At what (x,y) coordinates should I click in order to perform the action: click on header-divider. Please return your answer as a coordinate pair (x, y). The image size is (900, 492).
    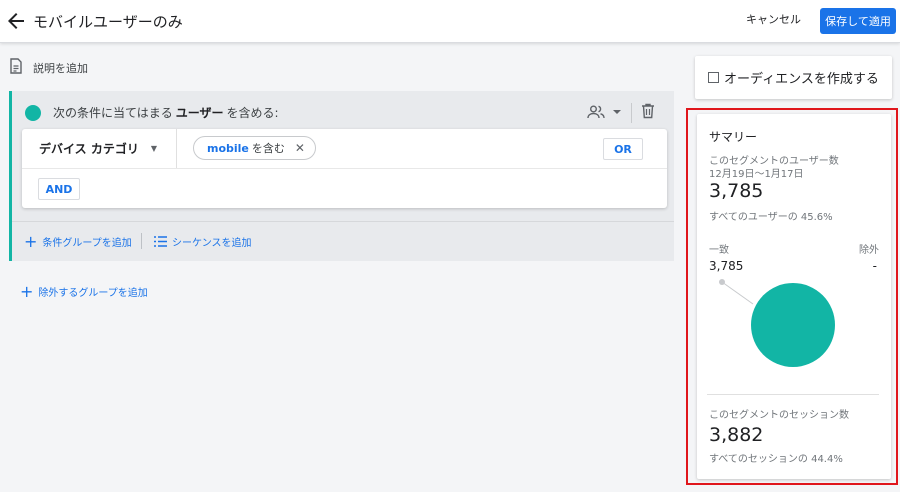
    Looking at the image, I should click on (631, 113).